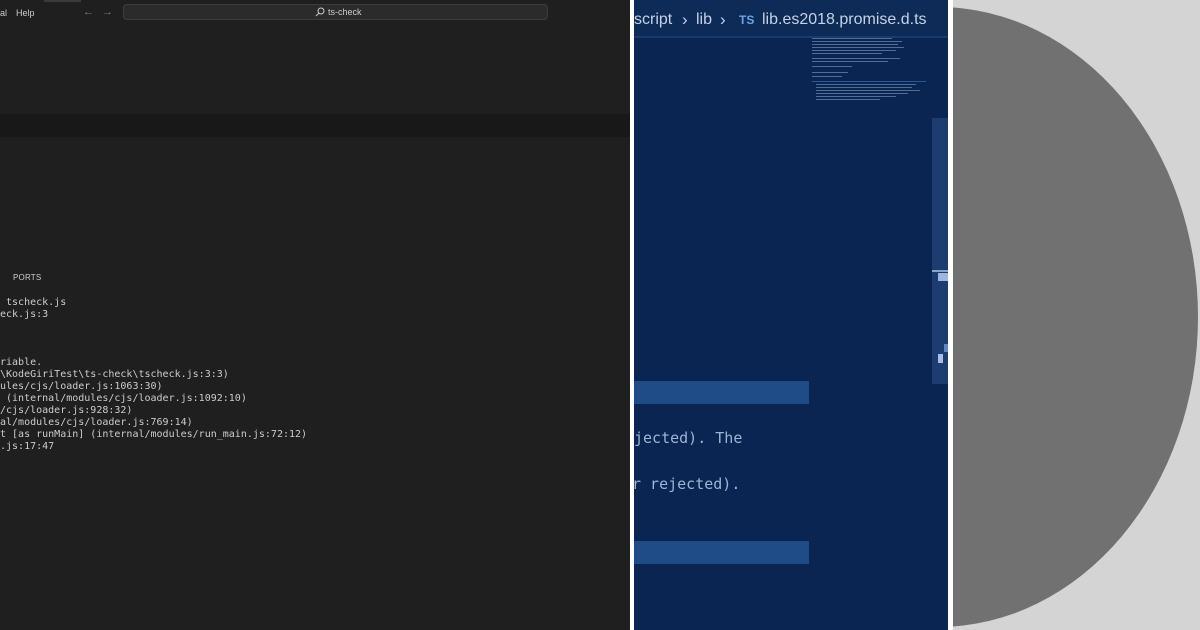 The image size is (1200, 630). What do you see at coordinates (88, 12) in the screenshot?
I see `back-arrow-icon: ←` at bounding box center [88, 12].